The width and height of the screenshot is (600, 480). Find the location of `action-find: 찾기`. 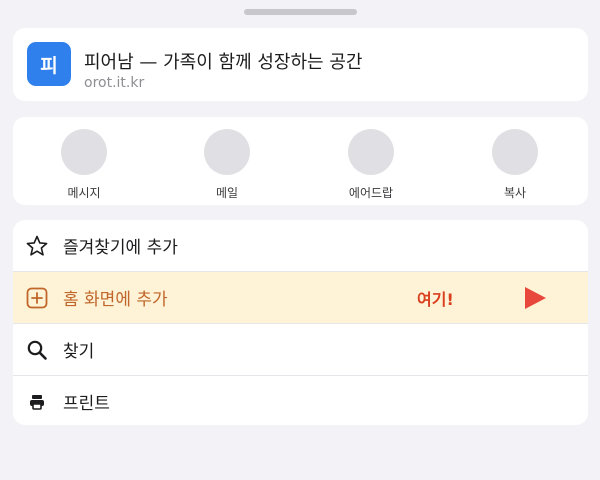

action-find: 찾기 is located at coordinates (300, 349).